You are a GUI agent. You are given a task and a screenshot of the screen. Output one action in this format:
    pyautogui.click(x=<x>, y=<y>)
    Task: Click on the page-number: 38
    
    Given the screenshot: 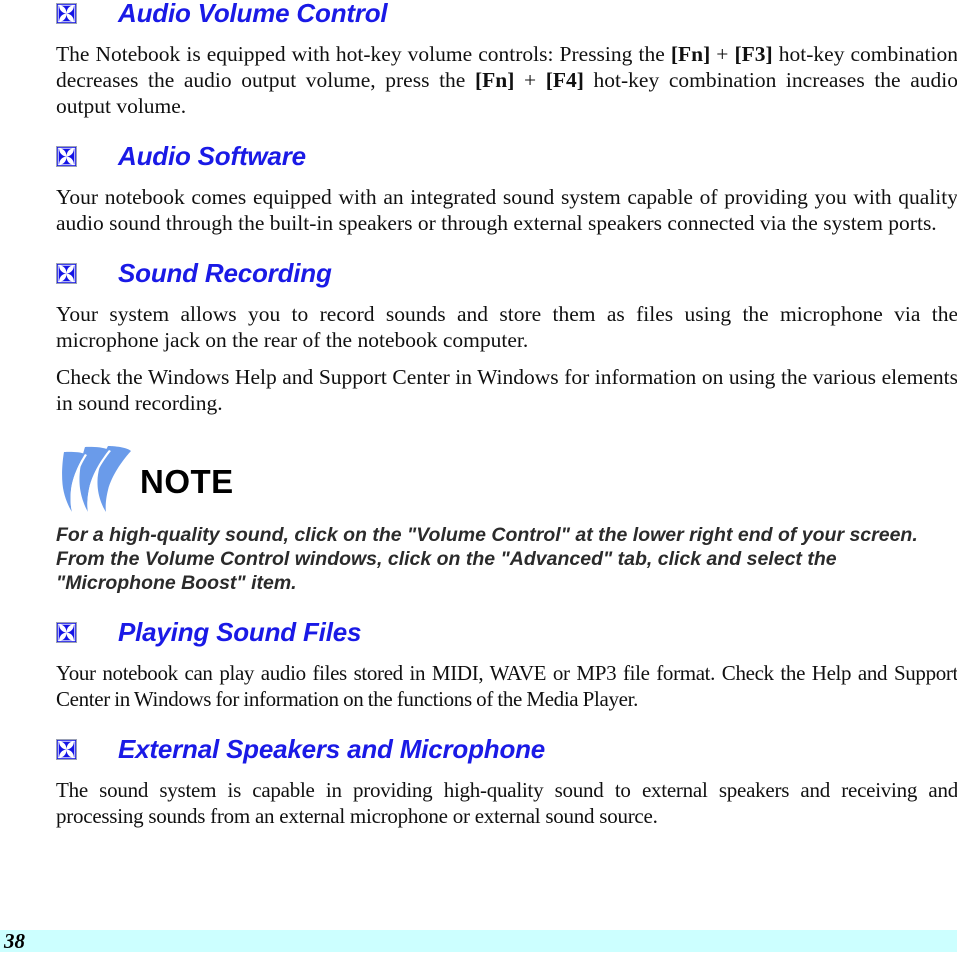 What is the action you would take?
    pyautogui.click(x=14, y=941)
    